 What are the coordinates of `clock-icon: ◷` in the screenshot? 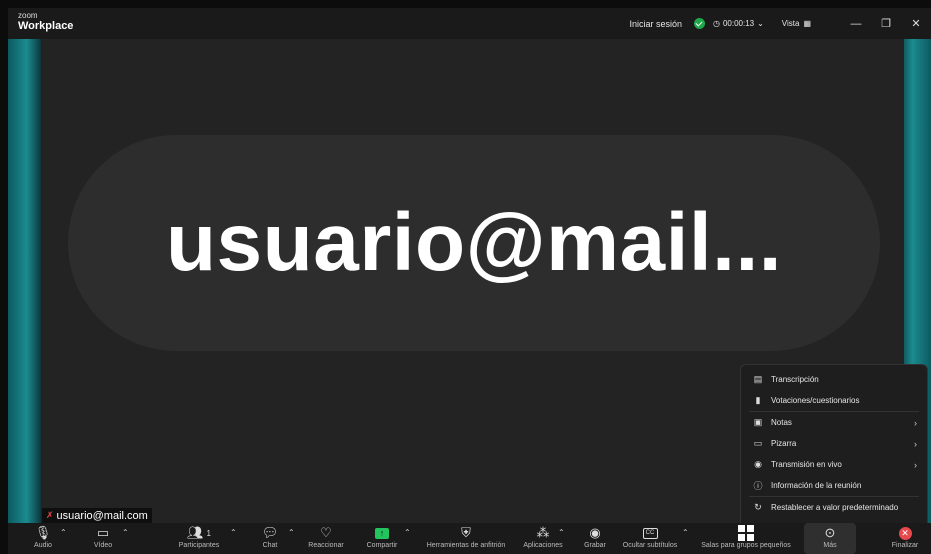 It's located at (716, 23).